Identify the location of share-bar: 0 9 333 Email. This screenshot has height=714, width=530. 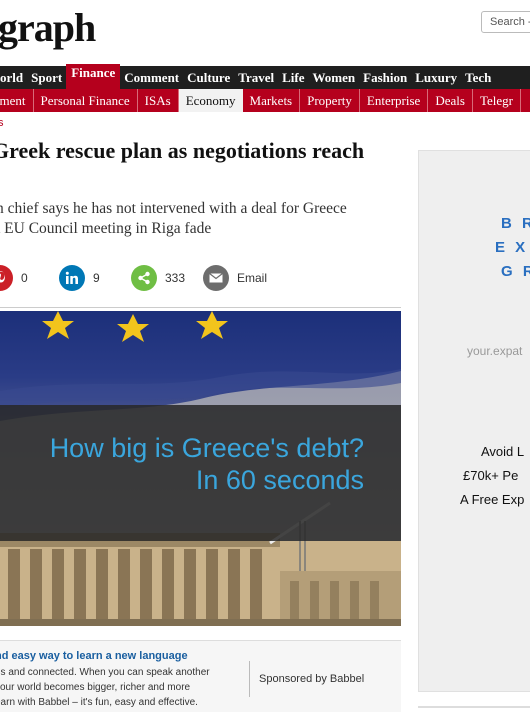
(200, 278).